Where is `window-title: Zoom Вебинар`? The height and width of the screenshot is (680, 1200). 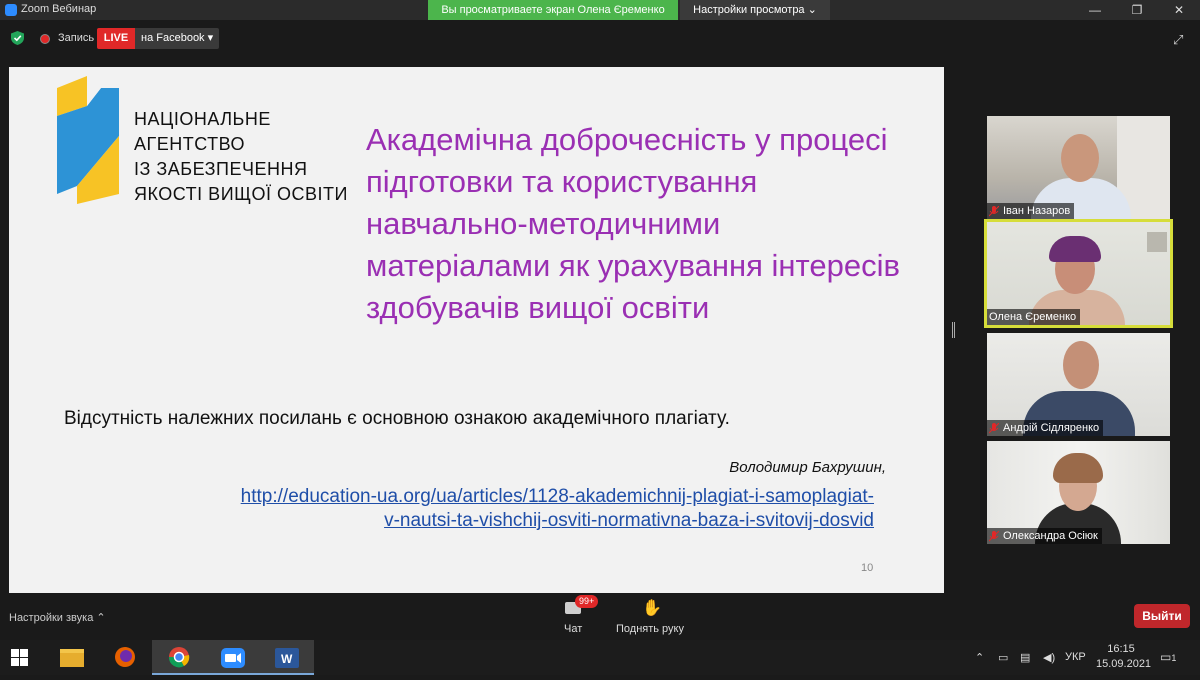
window-title: Zoom Вебинар is located at coordinates (59, 9).